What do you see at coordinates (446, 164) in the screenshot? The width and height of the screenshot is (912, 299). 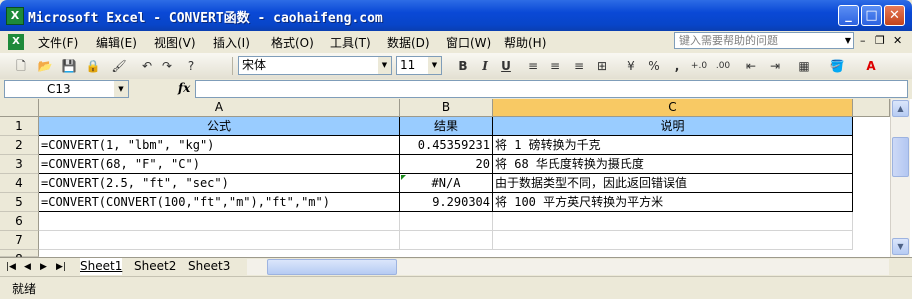 I see `result-cell: 20` at bounding box center [446, 164].